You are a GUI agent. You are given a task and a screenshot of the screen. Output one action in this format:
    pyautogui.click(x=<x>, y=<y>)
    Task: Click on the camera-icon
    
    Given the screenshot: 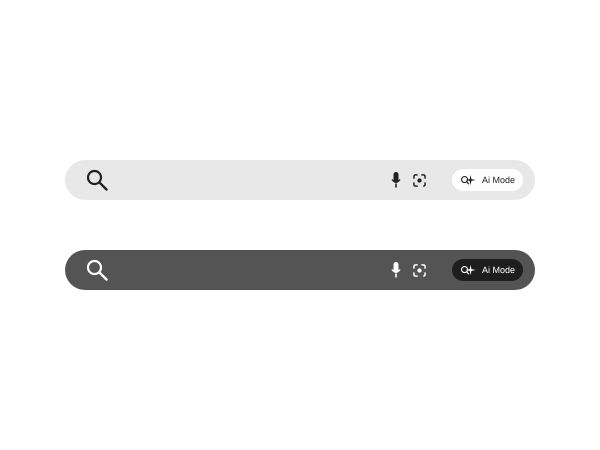 What is the action you would take?
    pyautogui.click(x=419, y=180)
    